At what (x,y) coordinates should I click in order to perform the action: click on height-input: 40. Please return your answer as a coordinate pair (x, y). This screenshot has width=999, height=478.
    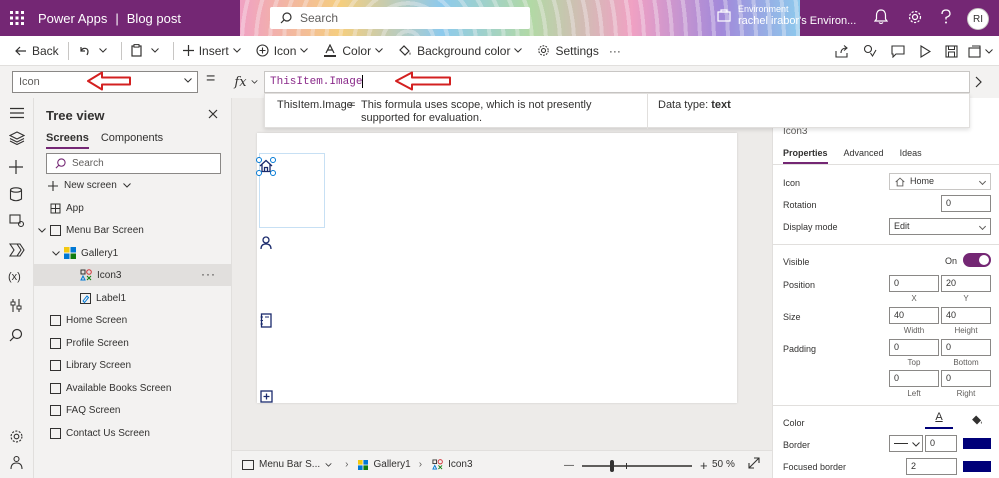
    Looking at the image, I should click on (966, 315).